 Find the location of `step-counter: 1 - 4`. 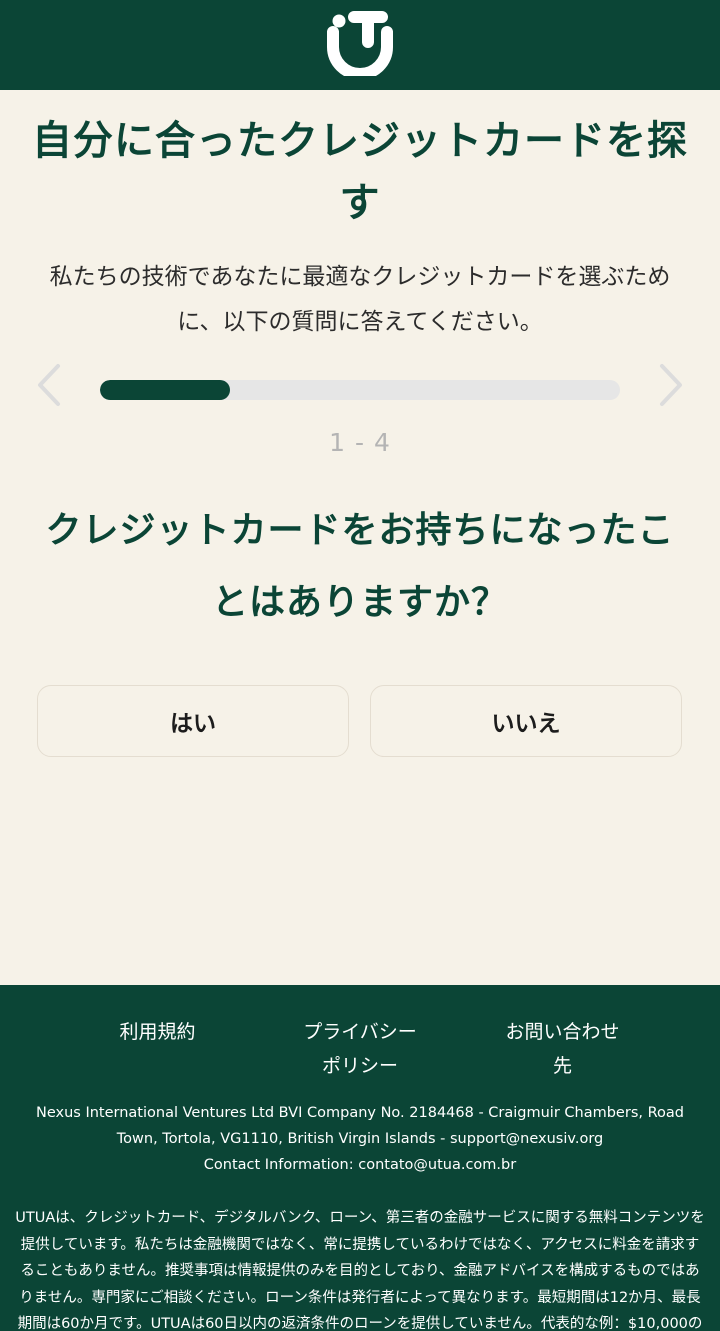

step-counter: 1 - 4 is located at coordinates (360, 442).